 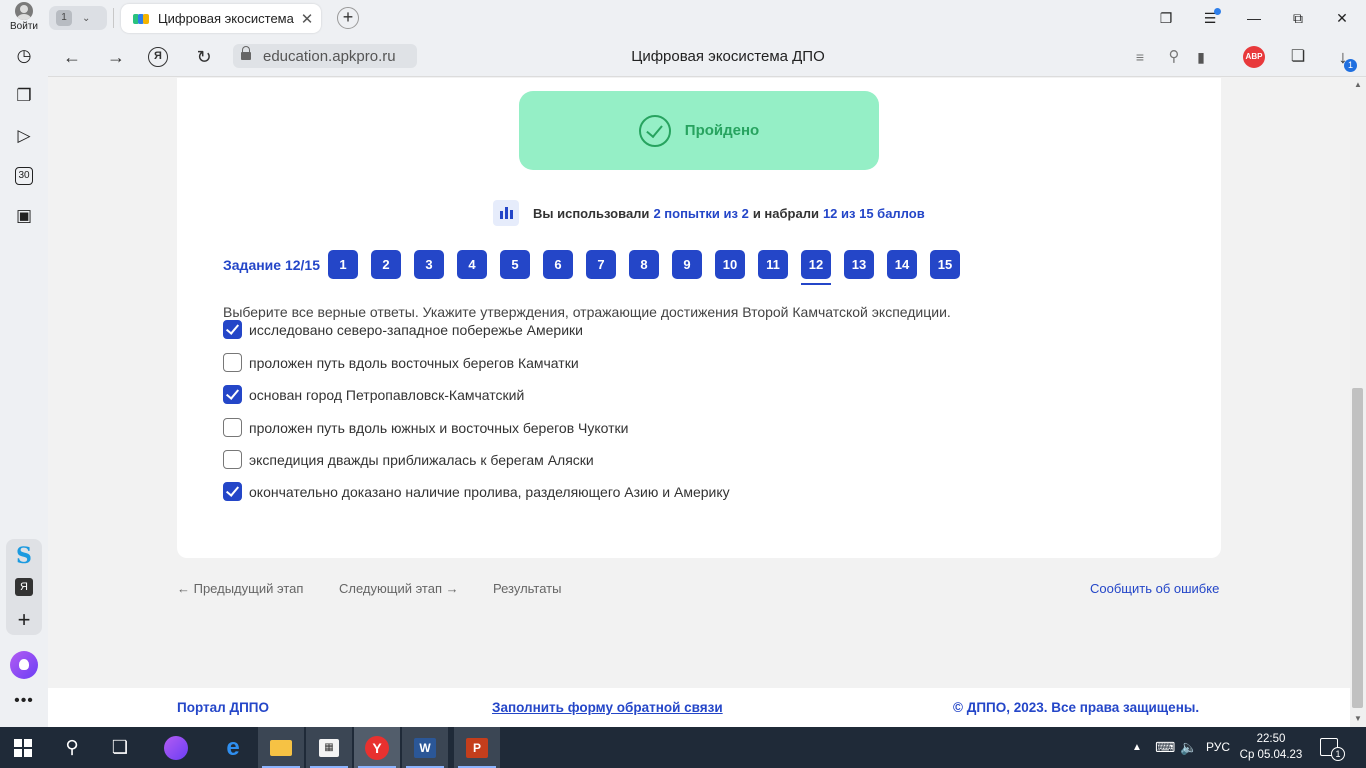 What do you see at coordinates (506, 213) in the screenshot?
I see `bar-chart-icon` at bounding box center [506, 213].